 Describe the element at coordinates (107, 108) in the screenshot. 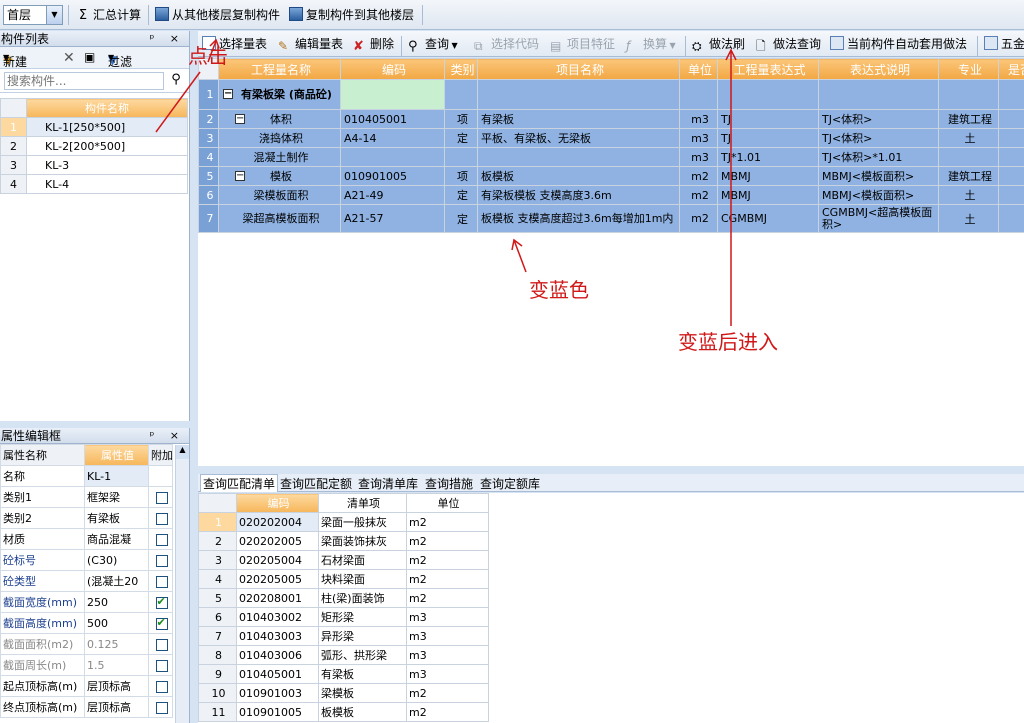

I see `column-header-component-name: 构件名称` at that location.